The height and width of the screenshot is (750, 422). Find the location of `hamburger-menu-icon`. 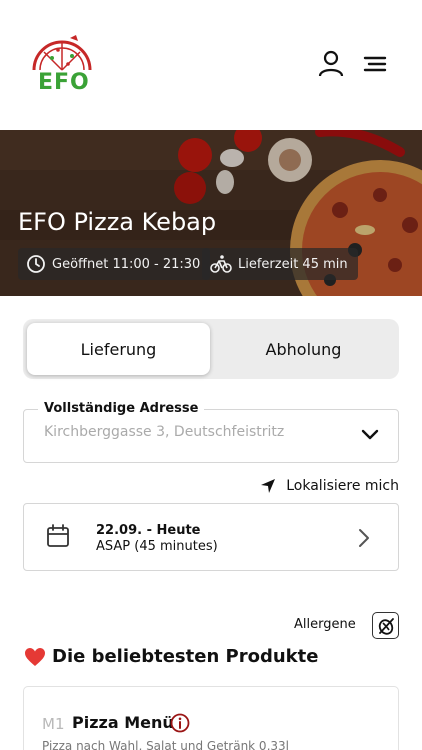

hamburger-menu-icon is located at coordinates (377, 64).